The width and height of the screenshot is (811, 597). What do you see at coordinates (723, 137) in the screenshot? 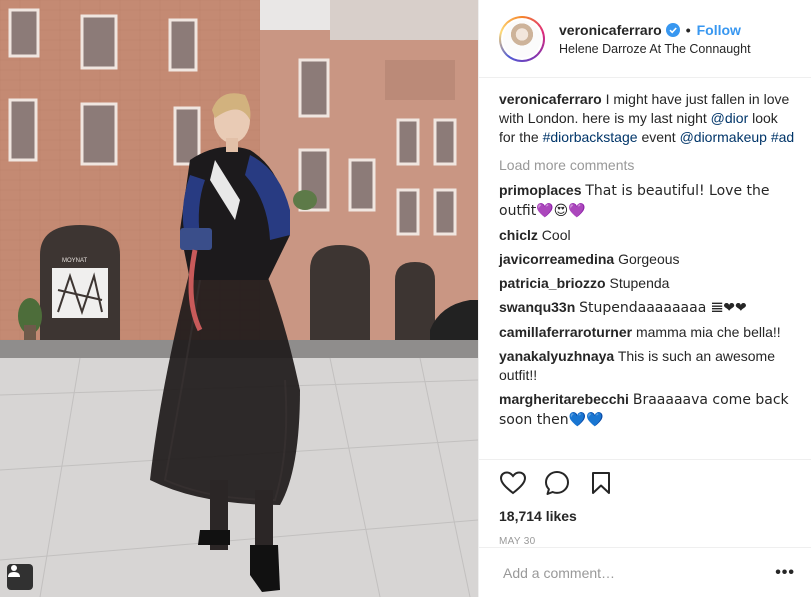
I see `mention-link: @diormakeup` at bounding box center [723, 137].